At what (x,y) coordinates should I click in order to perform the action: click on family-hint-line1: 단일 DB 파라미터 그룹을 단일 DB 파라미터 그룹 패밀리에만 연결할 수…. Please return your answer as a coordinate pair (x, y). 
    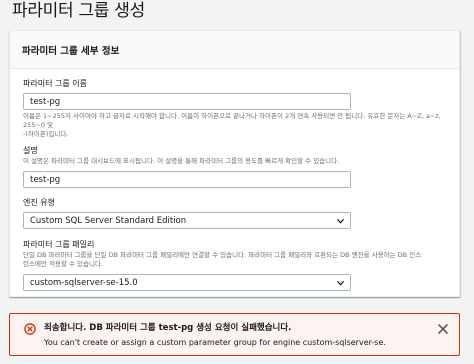
    Looking at the image, I should click on (222, 255).